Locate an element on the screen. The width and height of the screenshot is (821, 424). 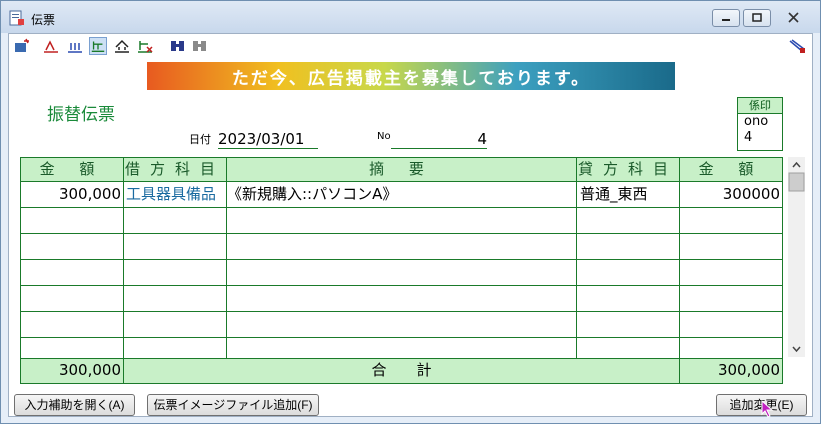
debit-account-cell: 工具器具備品 is located at coordinates (175, 194).